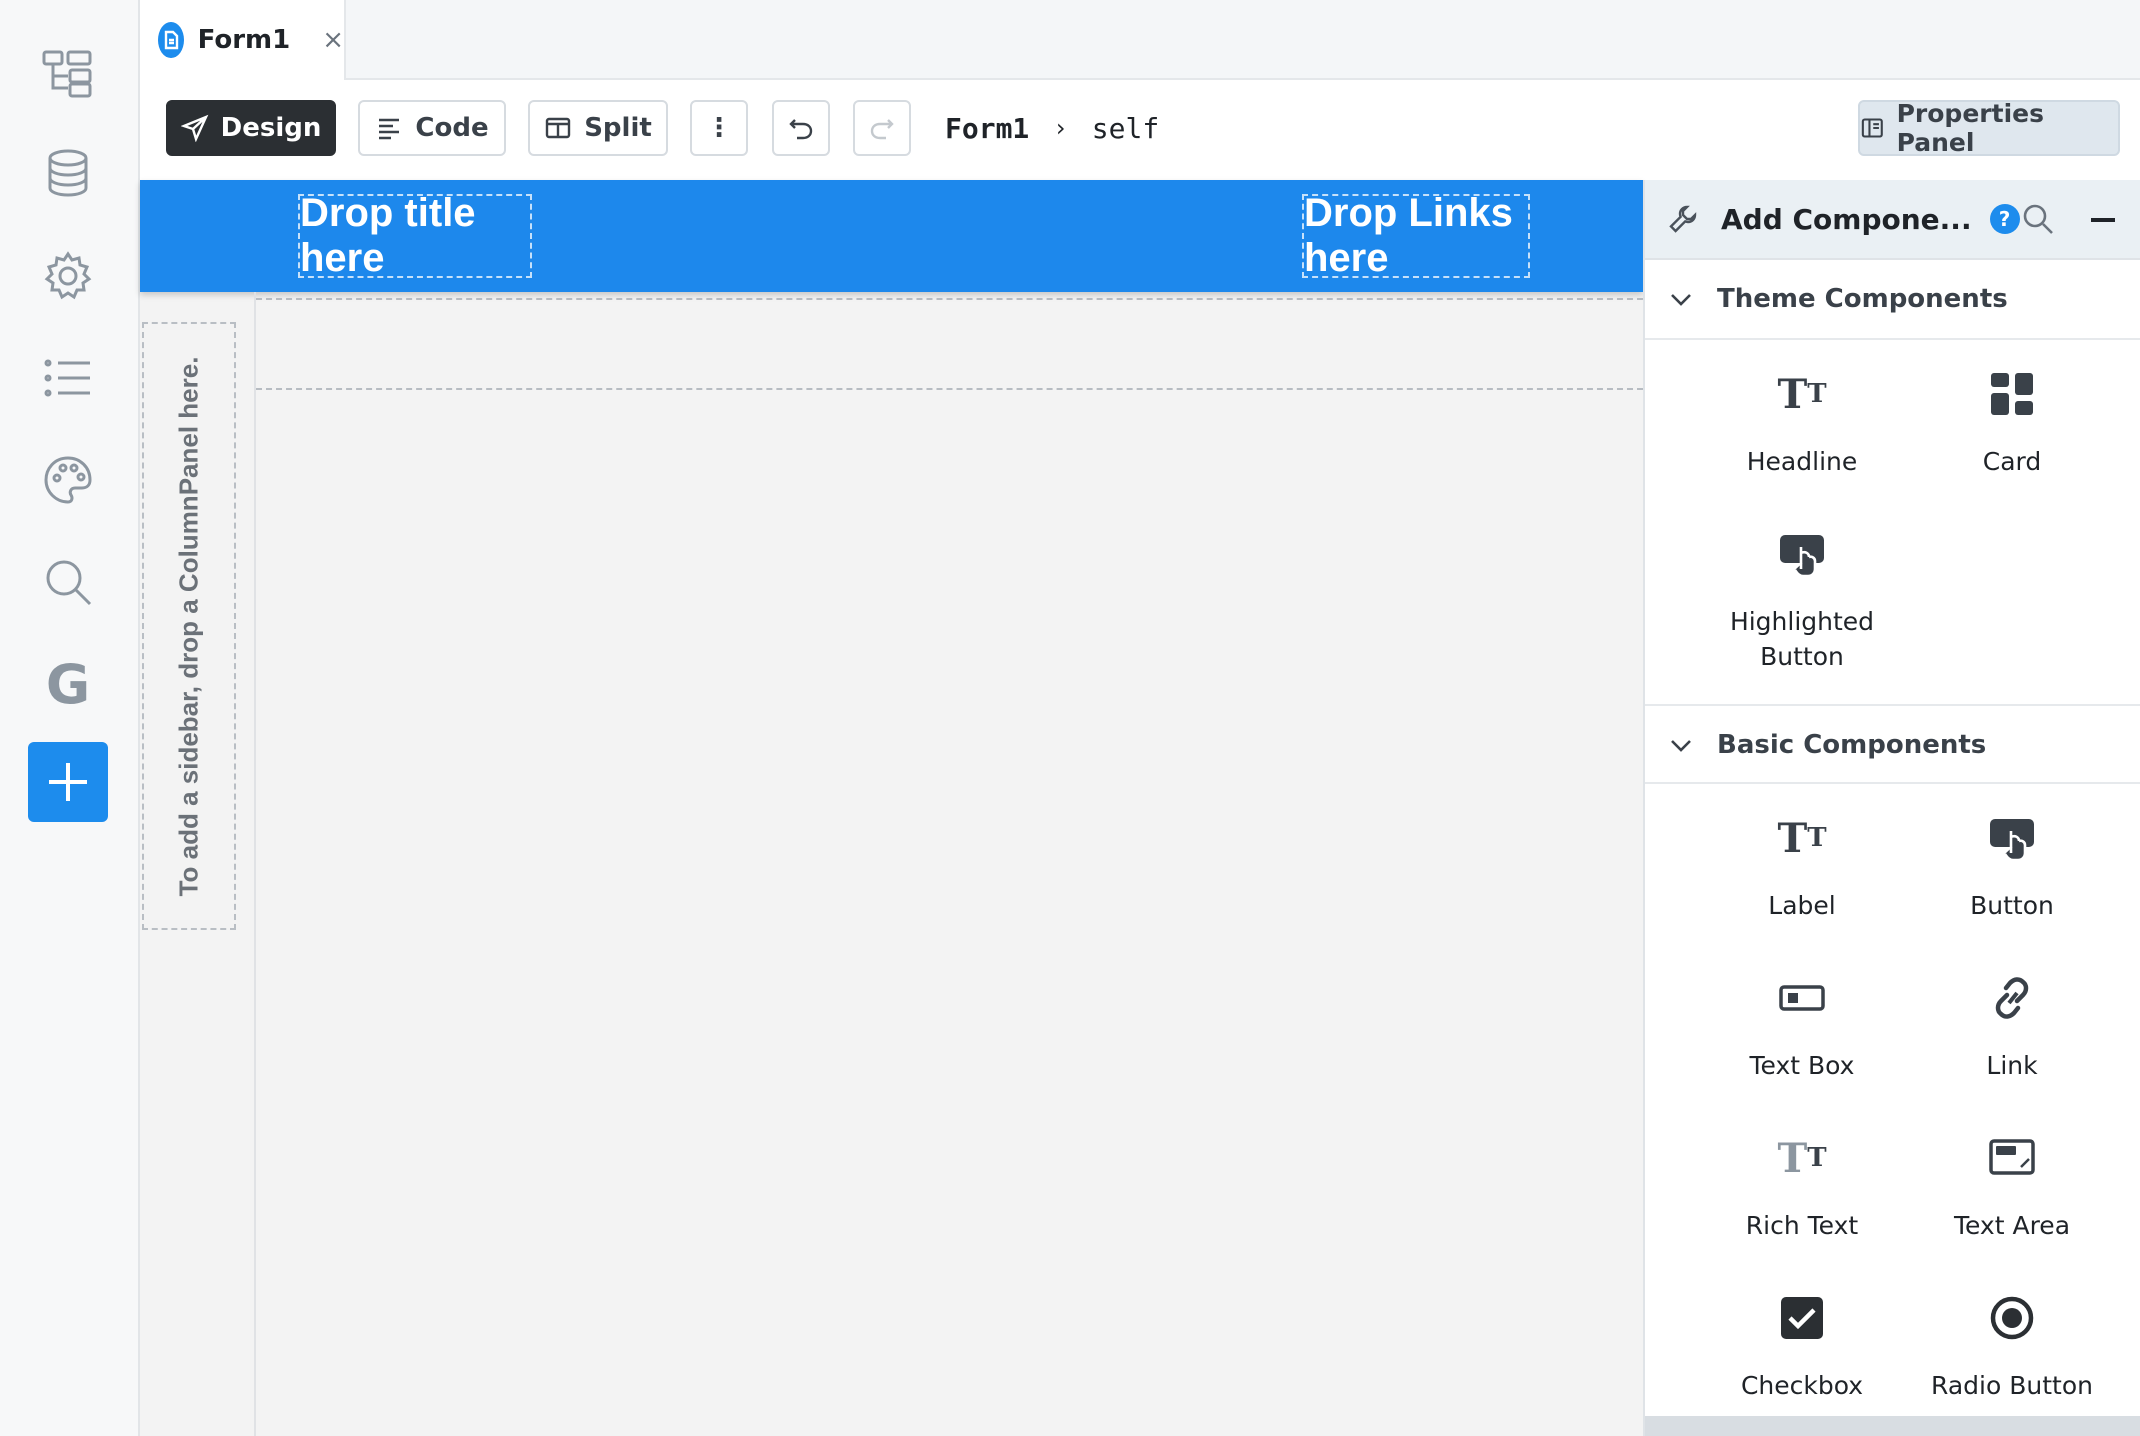 The height and width of the screenshot is (1436, 2140). I want to click on canvas-divider, so click(255, 864).